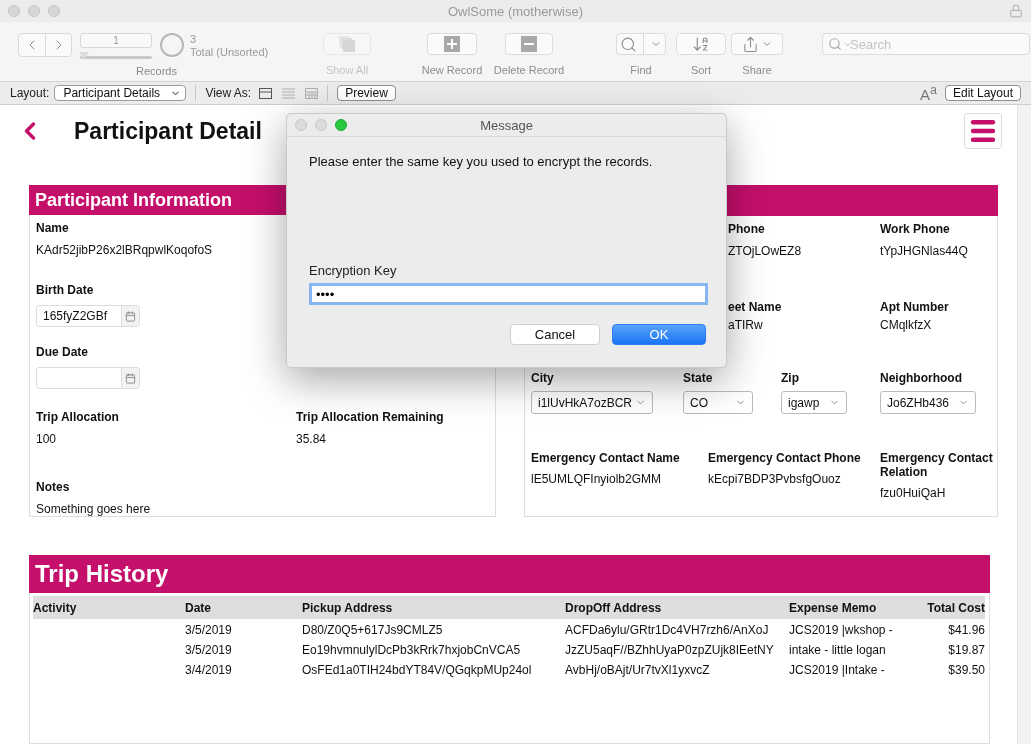  Describe the element at coordinates (677, 607) in the screenshot. I see `column-header: DropOff Address` at that location.